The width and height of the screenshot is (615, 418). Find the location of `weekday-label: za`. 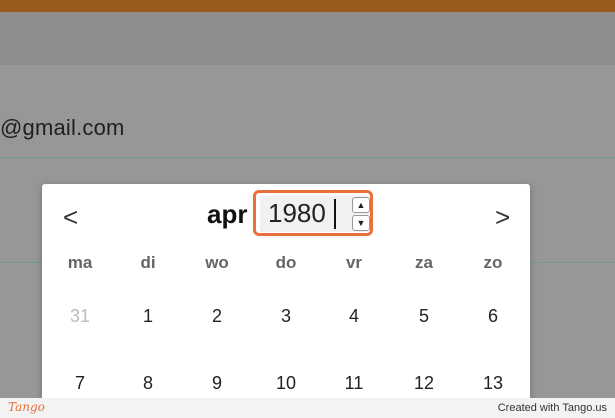

weekday-label: za is located at coordinates (424, 262).